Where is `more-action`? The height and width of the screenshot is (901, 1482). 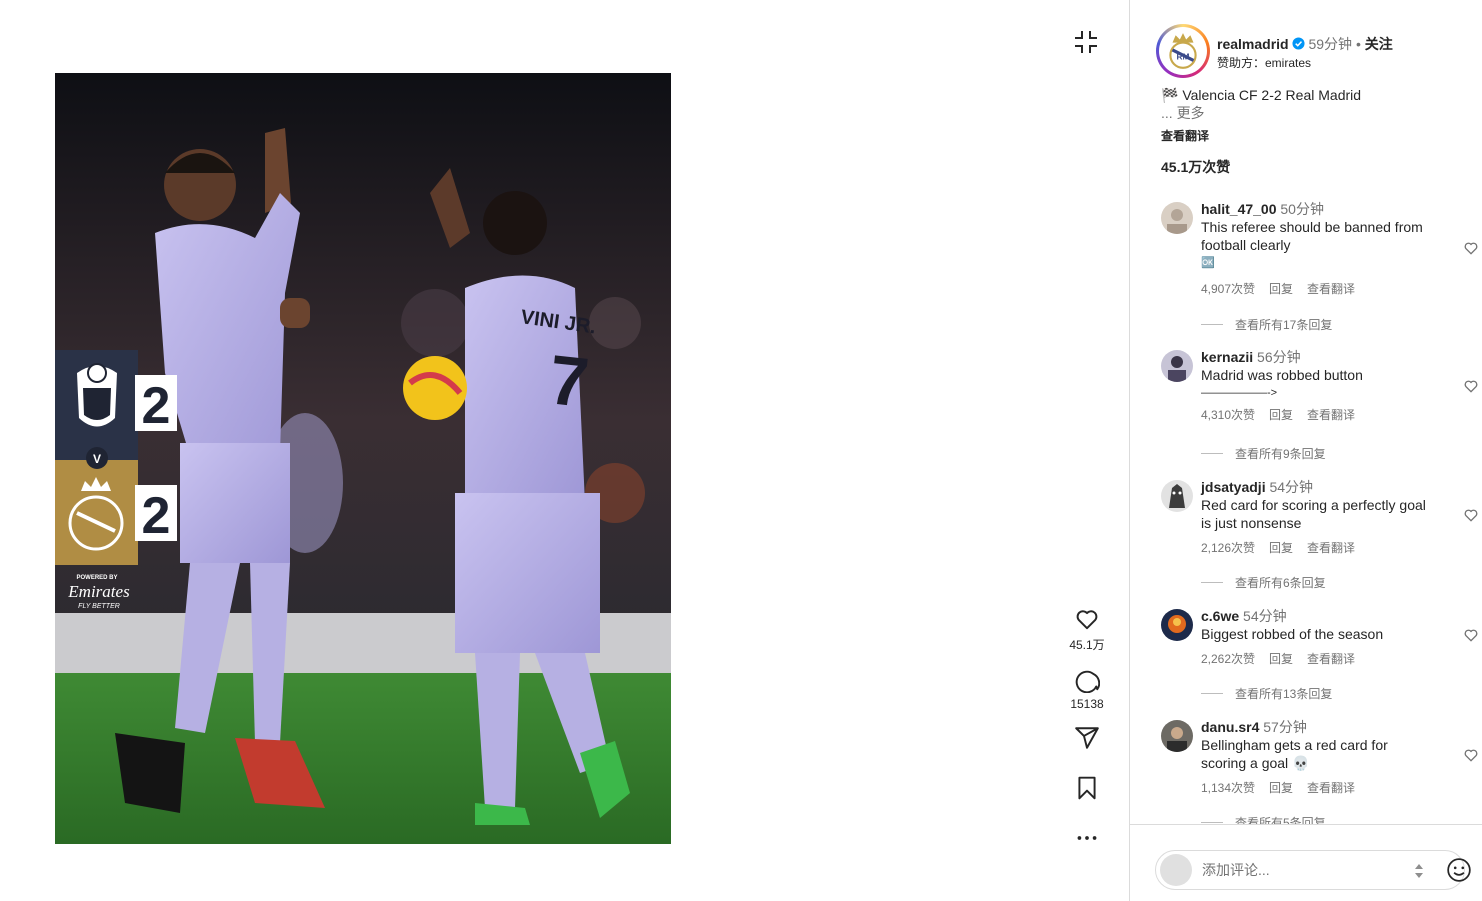
more-action is located at coordinates (1087, 838).